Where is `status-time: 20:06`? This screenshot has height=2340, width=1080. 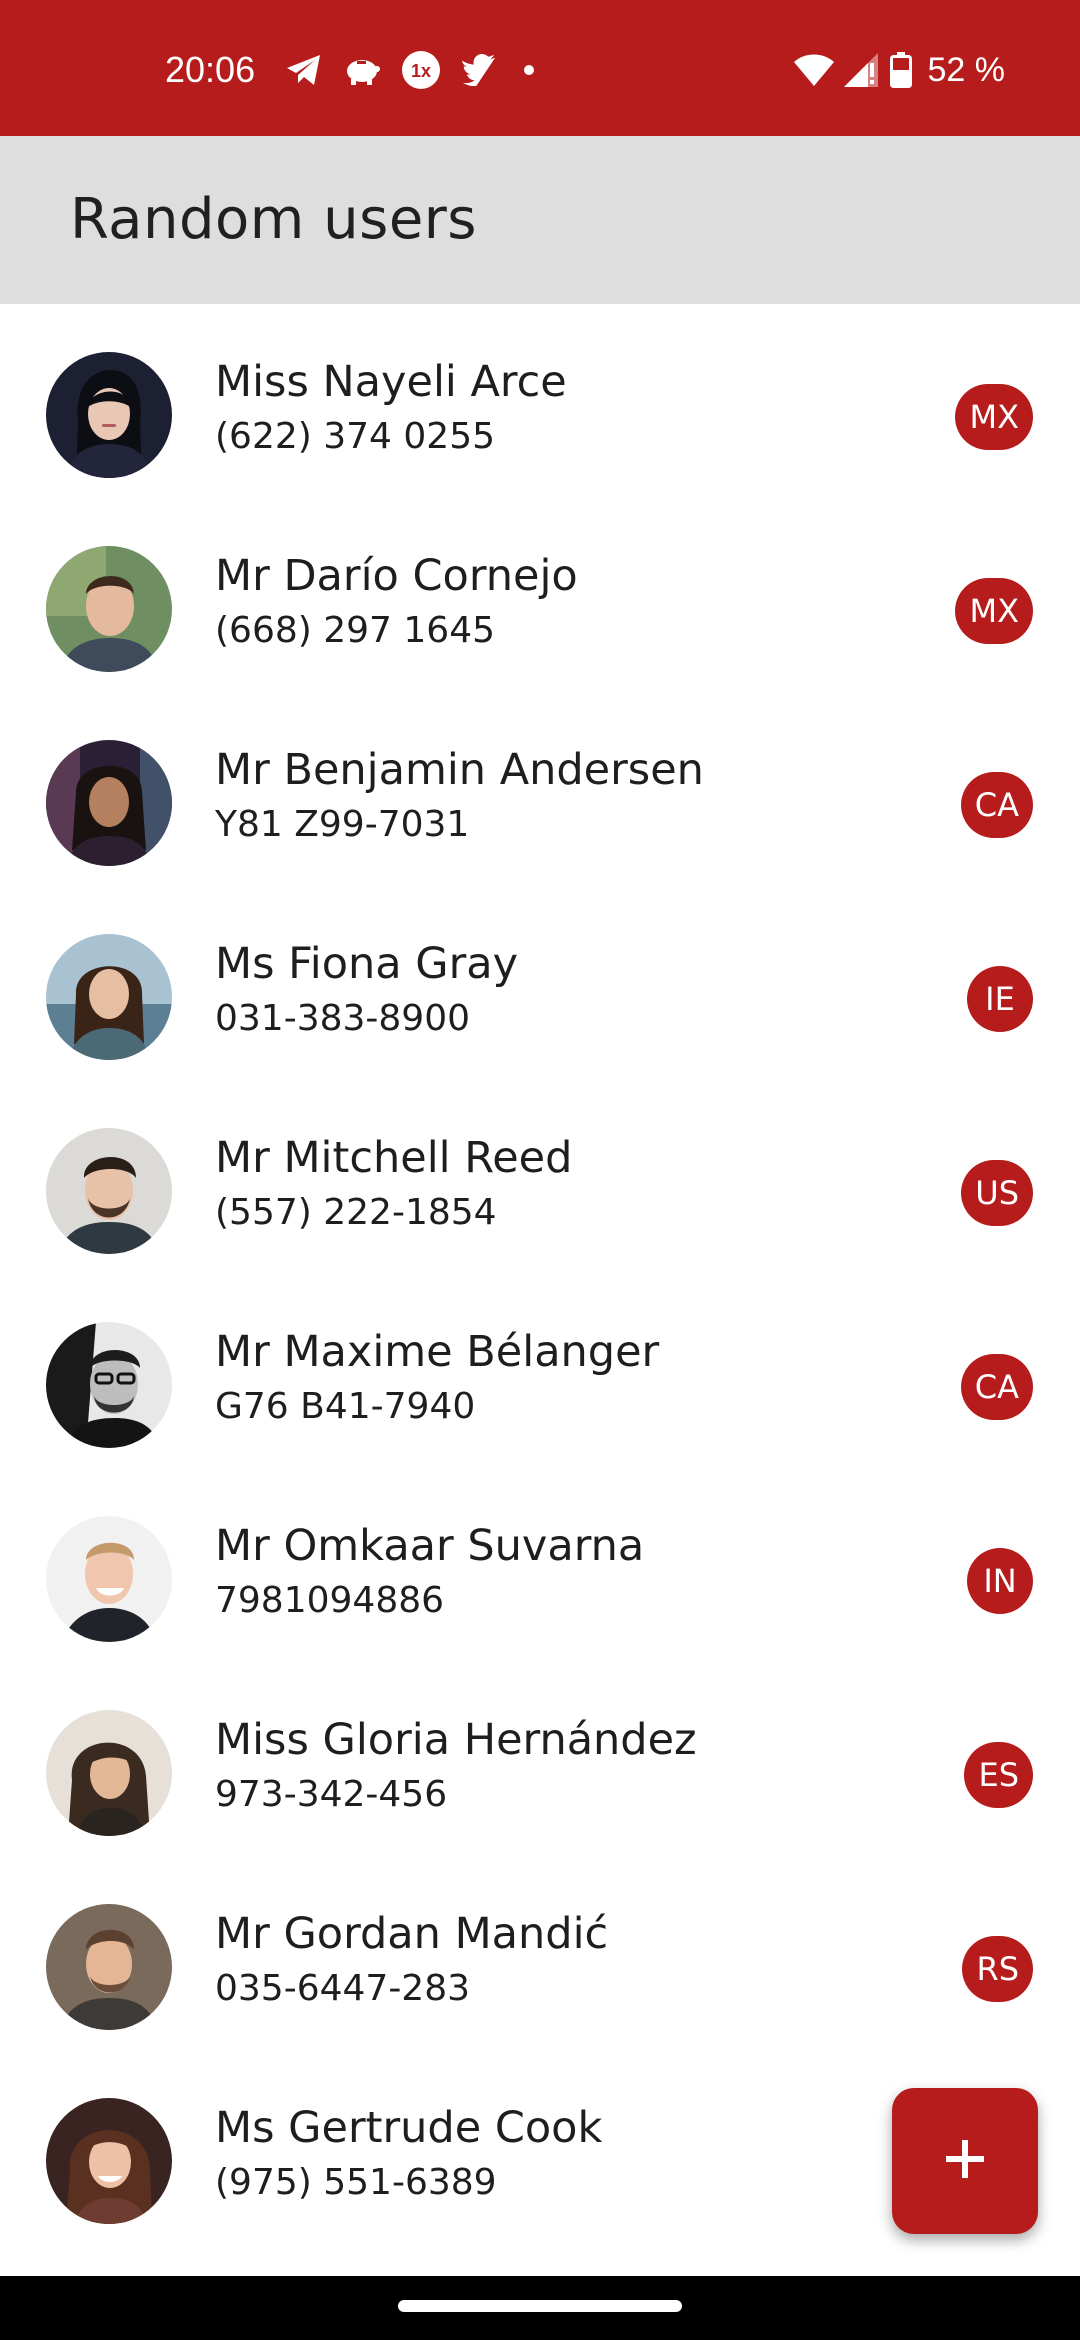
status-time: 20:06 is located at coordinates (210, 69).